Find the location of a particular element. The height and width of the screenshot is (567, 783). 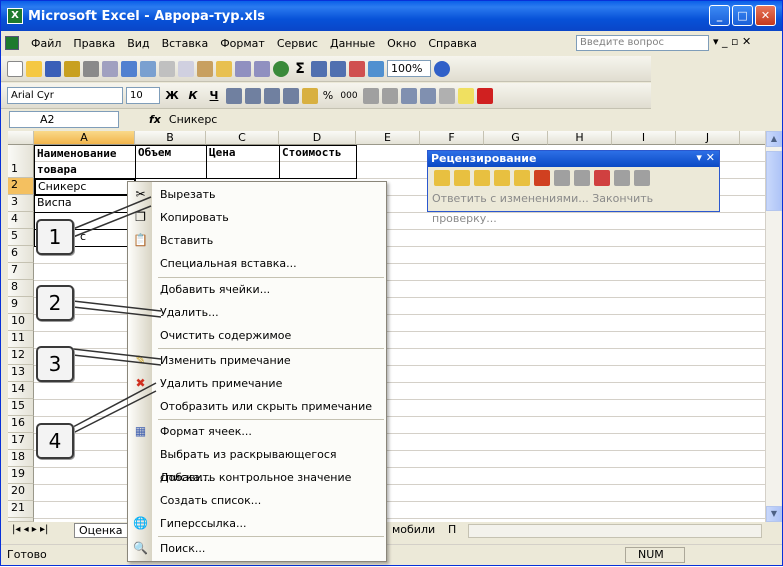

callout-4: 4 is located at coordinates (55, 441).